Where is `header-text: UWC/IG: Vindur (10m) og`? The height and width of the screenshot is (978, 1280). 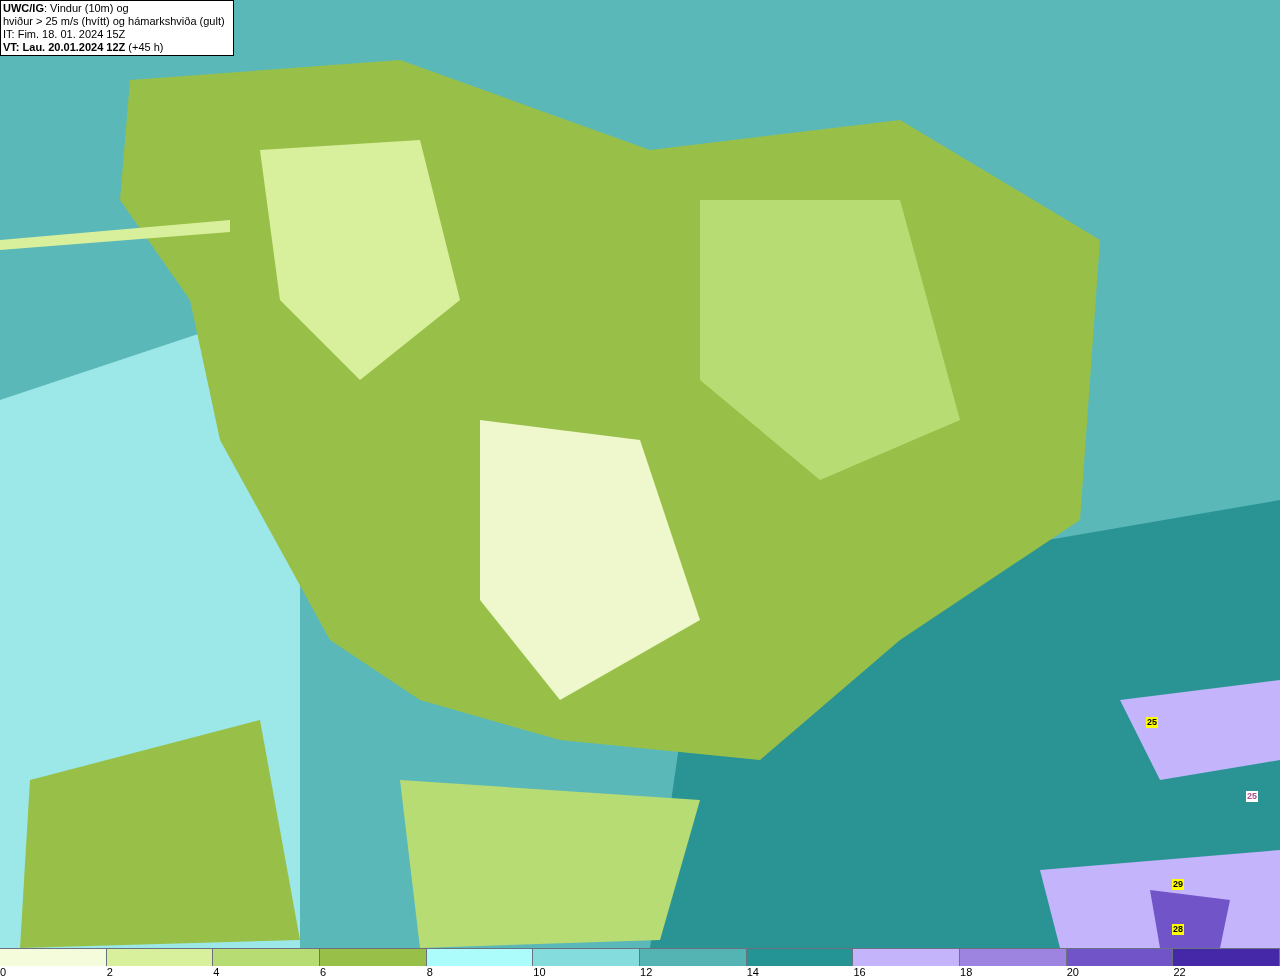 header-text: UWC/IG: Vindur (10m) og is located at coordinates (66, 8).